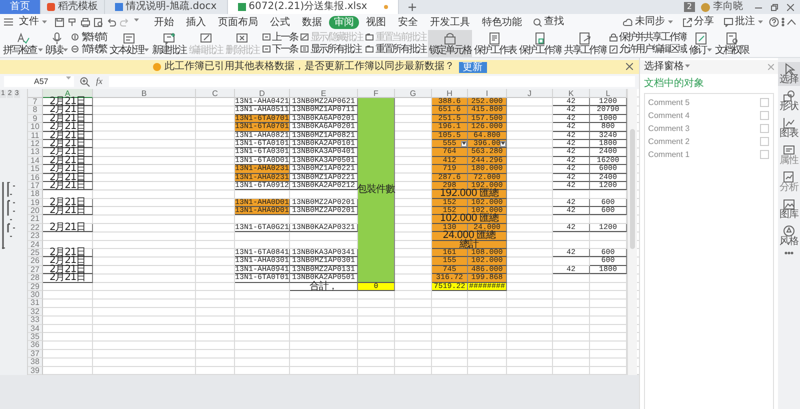 This screenshot has height=409, width=800. What do you see at coordinates (647, 49) in the screenshot?
I see `ribbon-button: 允许用户编辑区域` at bounding box center [647, 49].